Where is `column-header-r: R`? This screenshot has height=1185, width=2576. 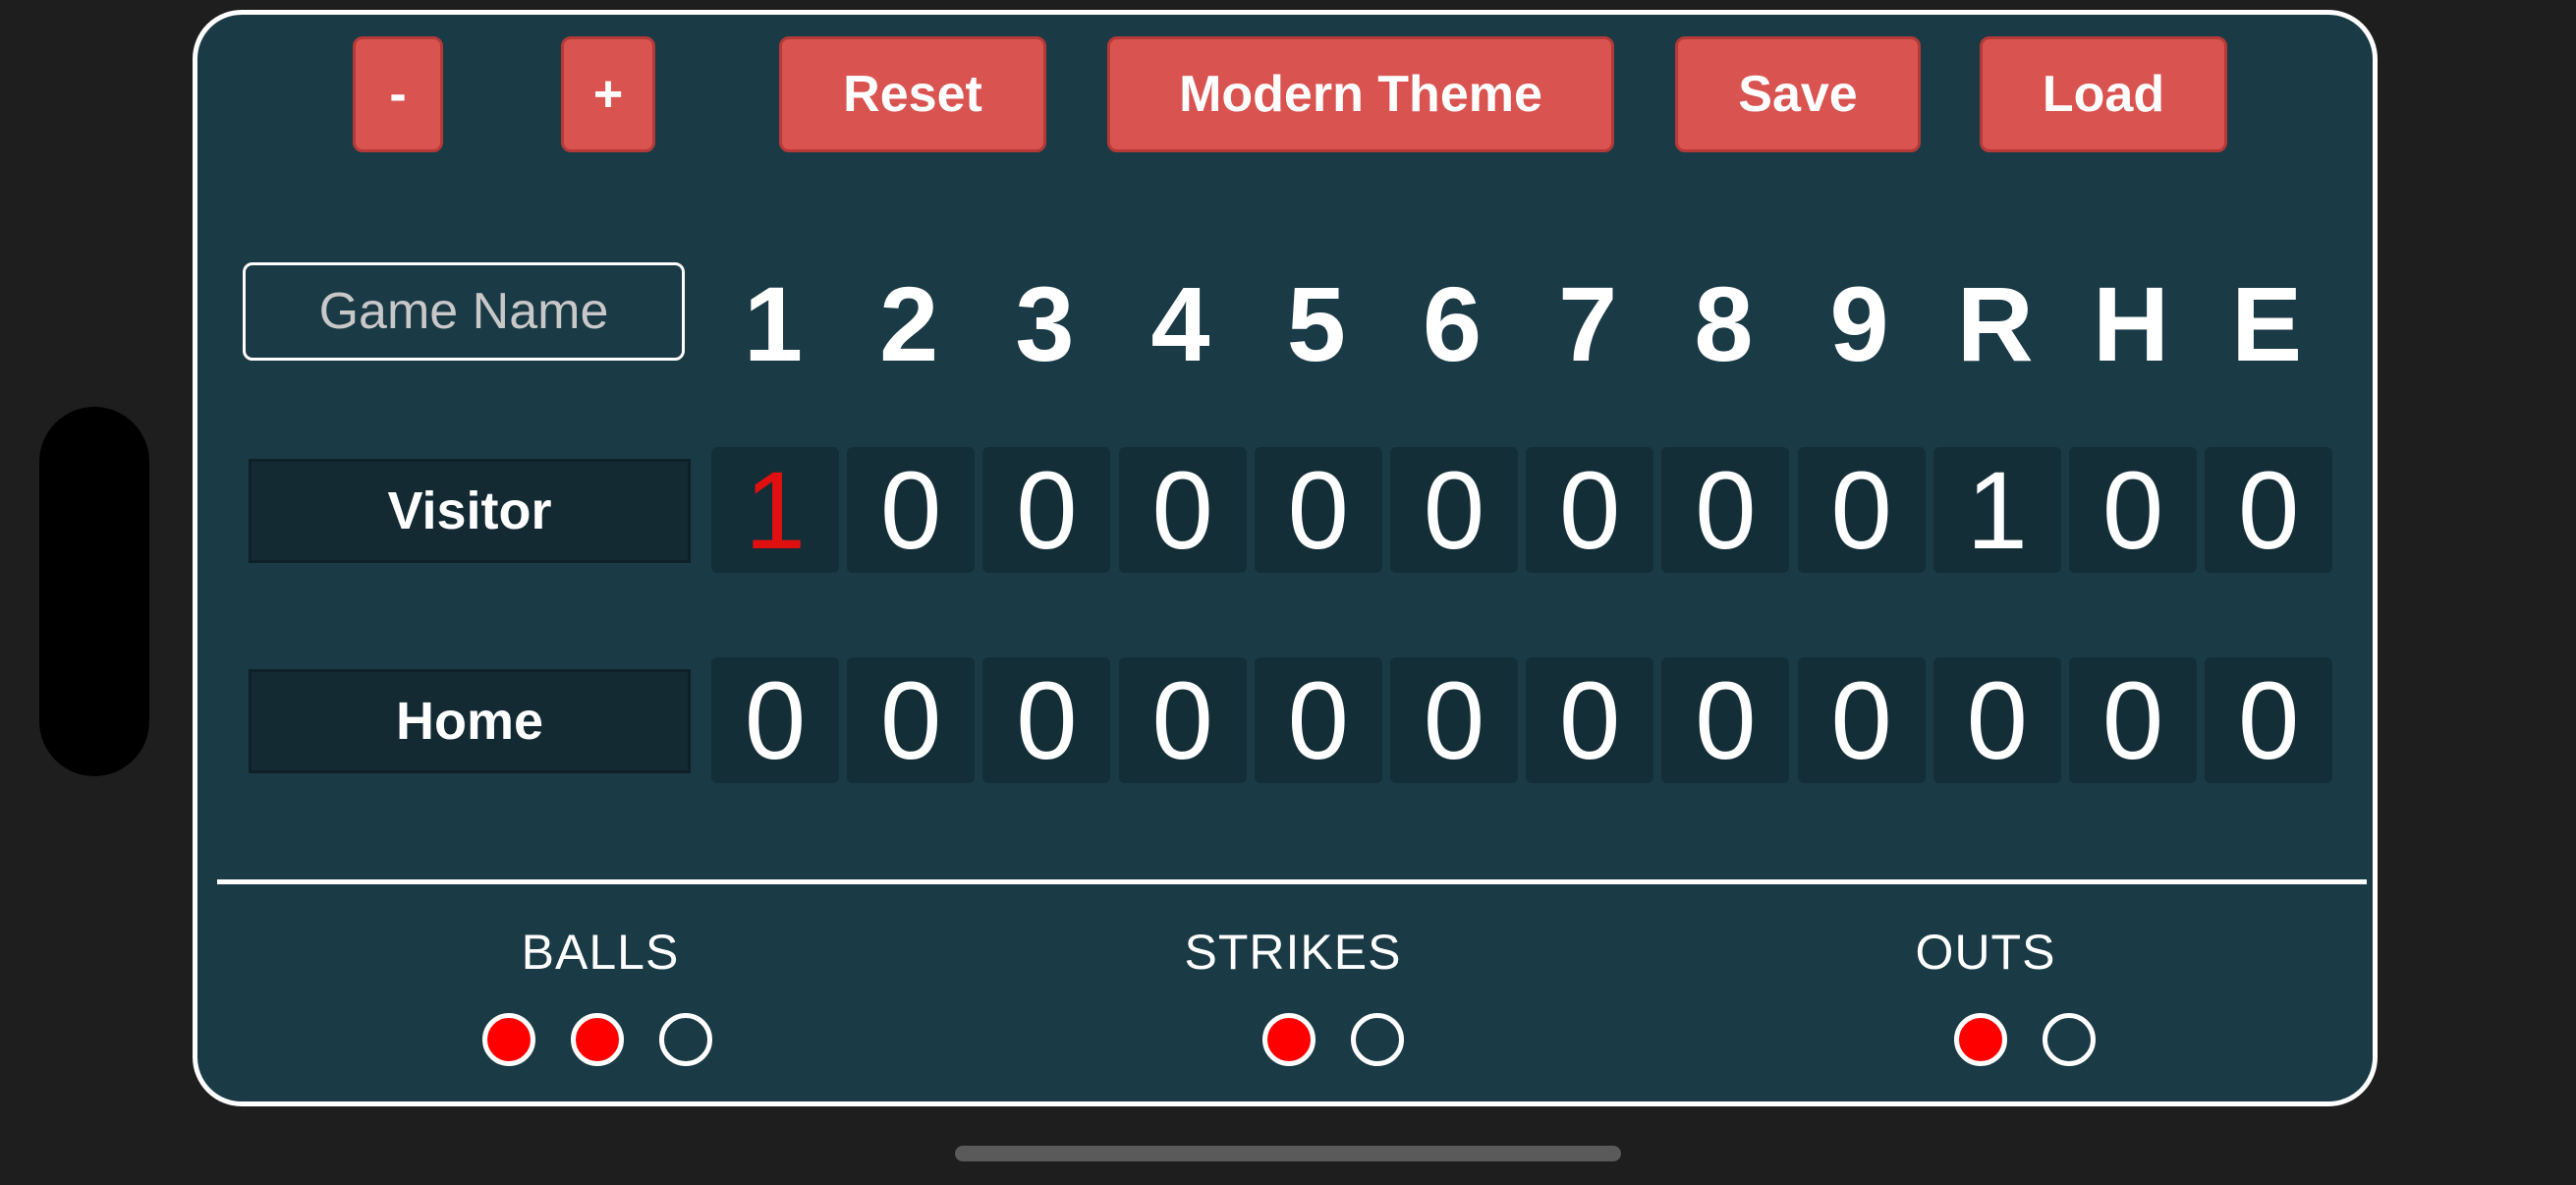
column-header-r: R is located at coordinates (1995, 323).